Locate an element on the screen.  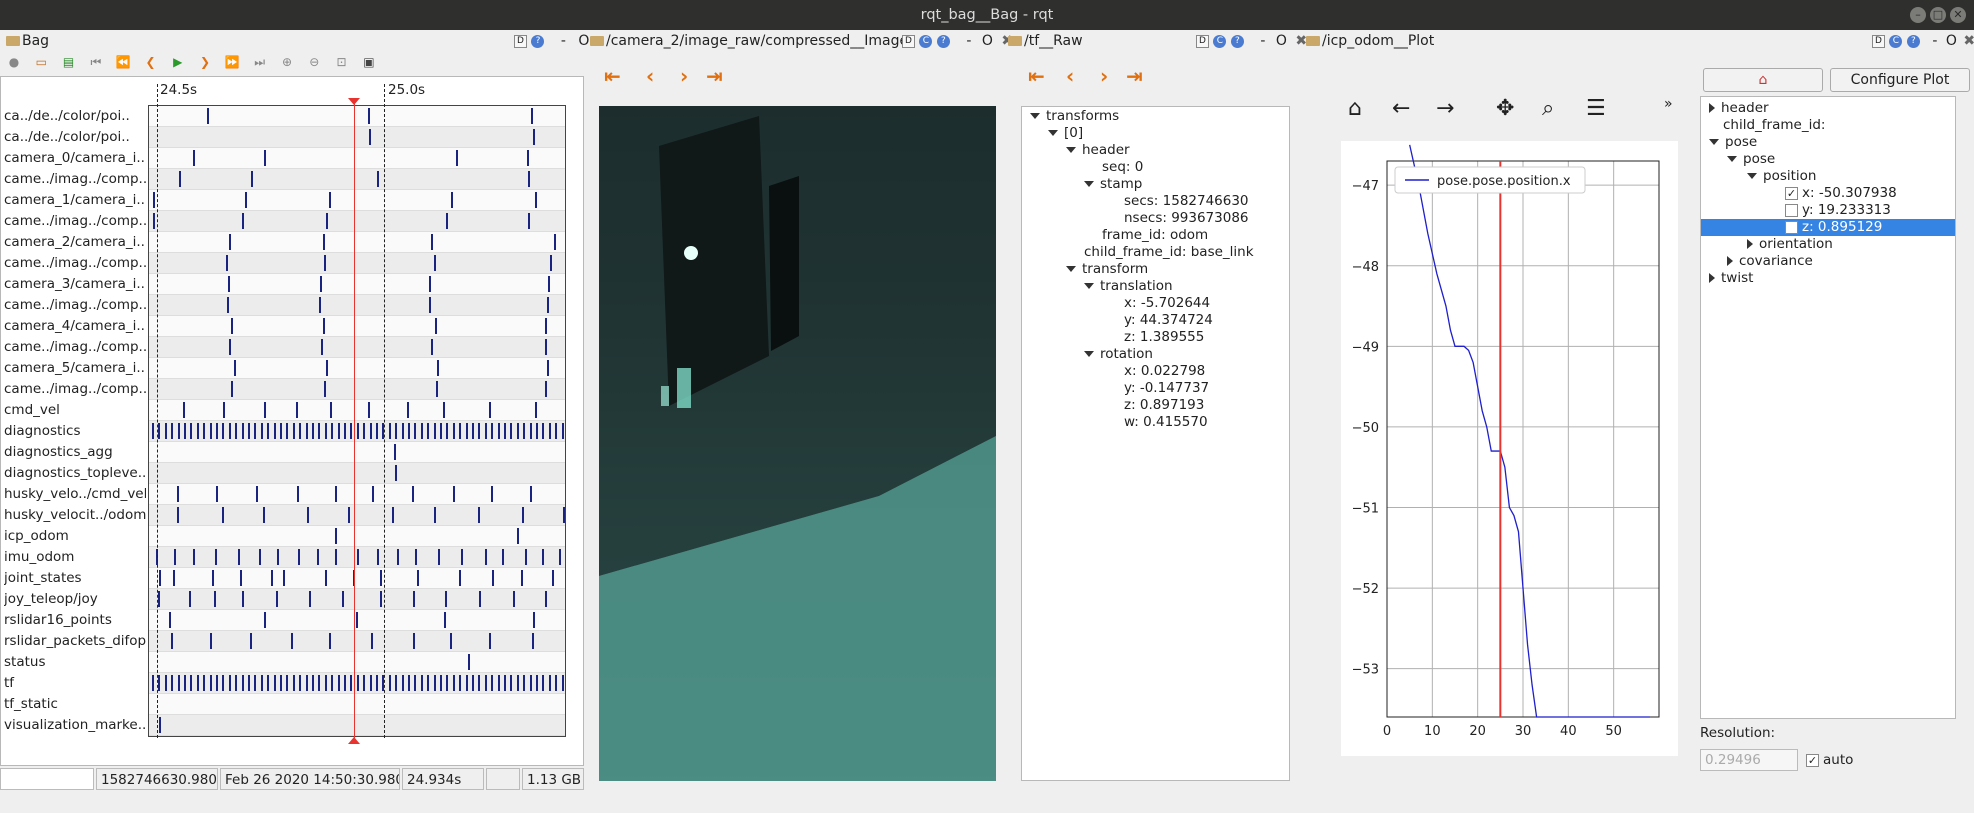
status-field is located at coordinates (47, 779).